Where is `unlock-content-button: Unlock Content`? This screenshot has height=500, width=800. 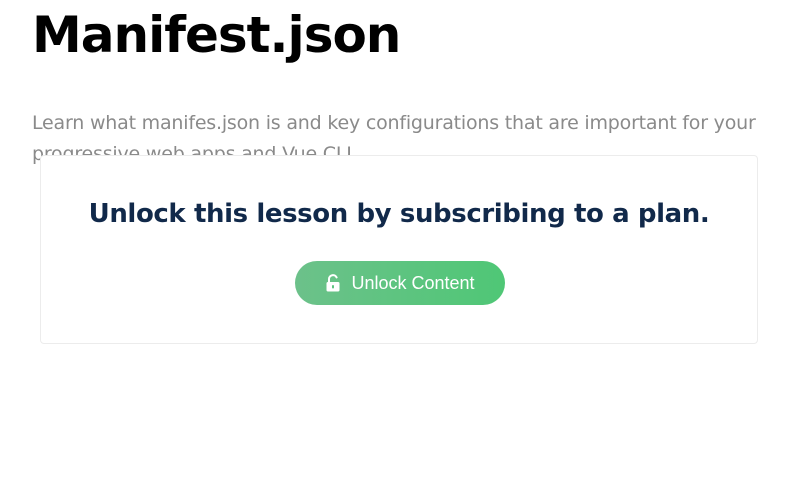 unlock-content-button: Unlock Content is located at coordinates (400, 283).